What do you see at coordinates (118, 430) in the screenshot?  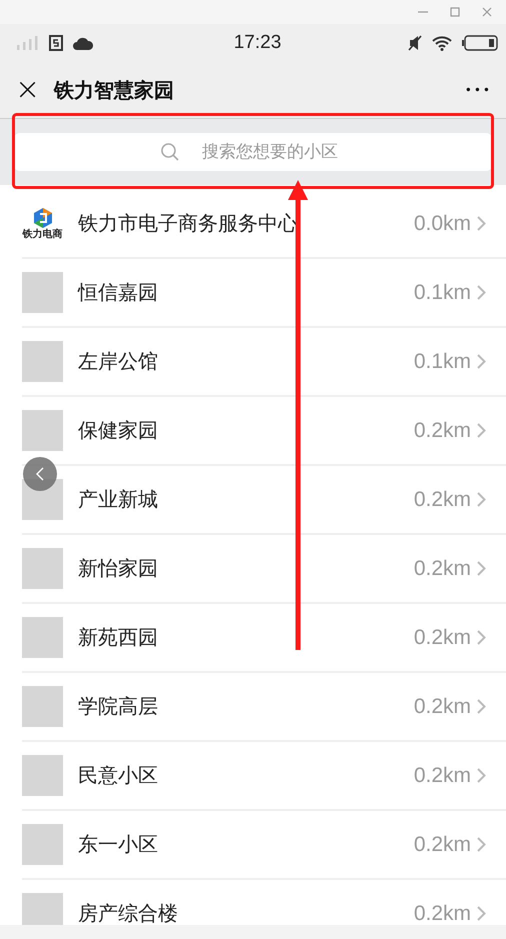 I see `community-name: 保健家园` at bounding box center [118, 430].